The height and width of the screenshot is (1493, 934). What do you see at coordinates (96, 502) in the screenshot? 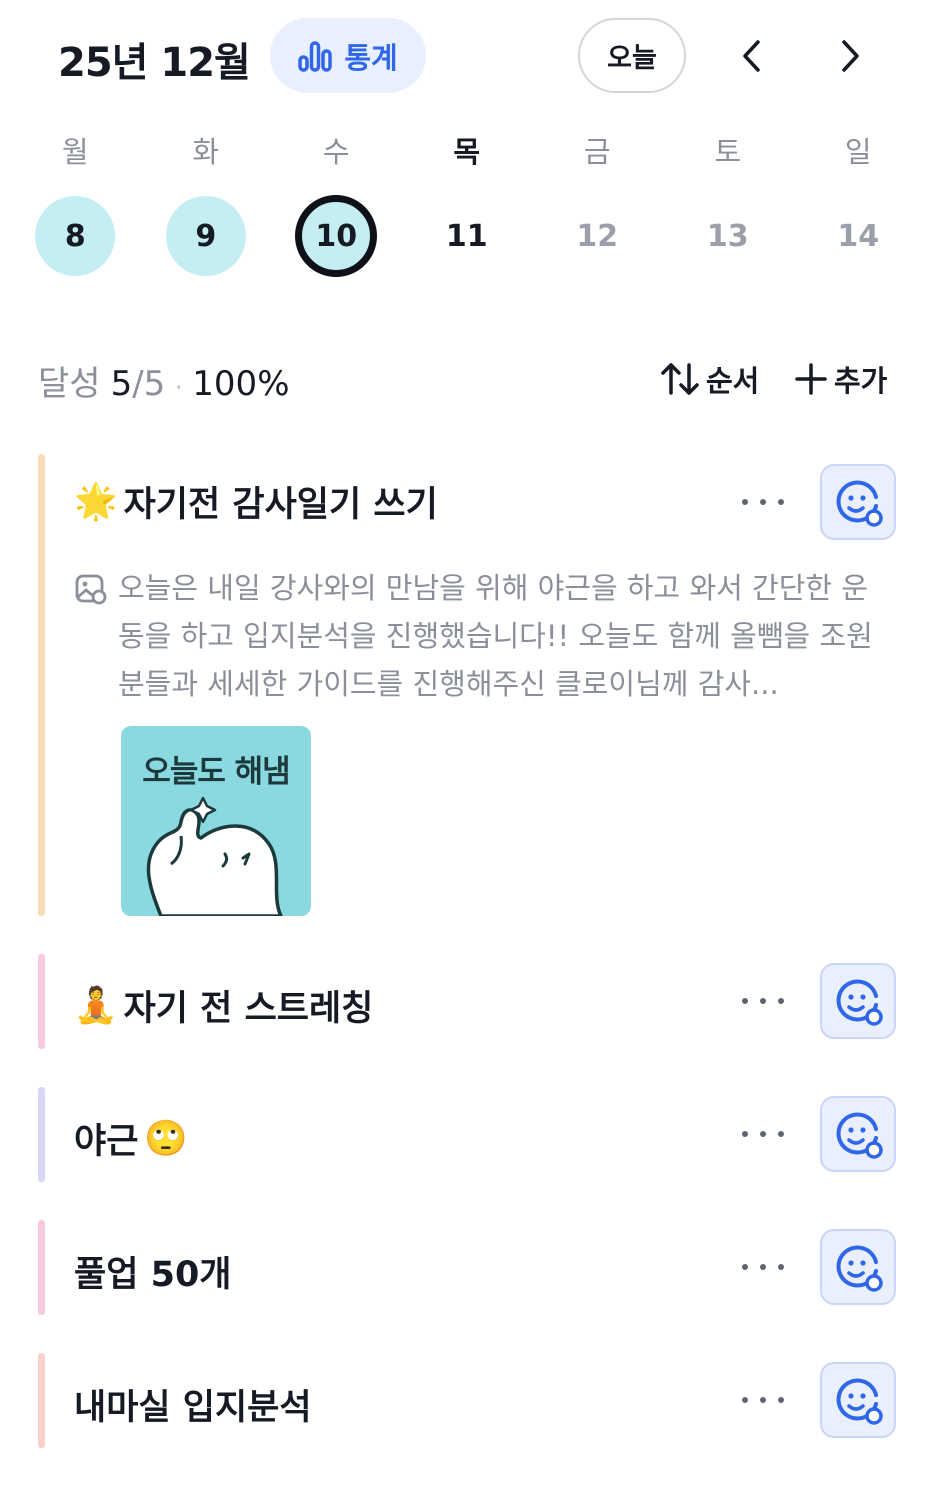
I see `star-emoji-icon: 🌟` at bounding box center [96, 502].